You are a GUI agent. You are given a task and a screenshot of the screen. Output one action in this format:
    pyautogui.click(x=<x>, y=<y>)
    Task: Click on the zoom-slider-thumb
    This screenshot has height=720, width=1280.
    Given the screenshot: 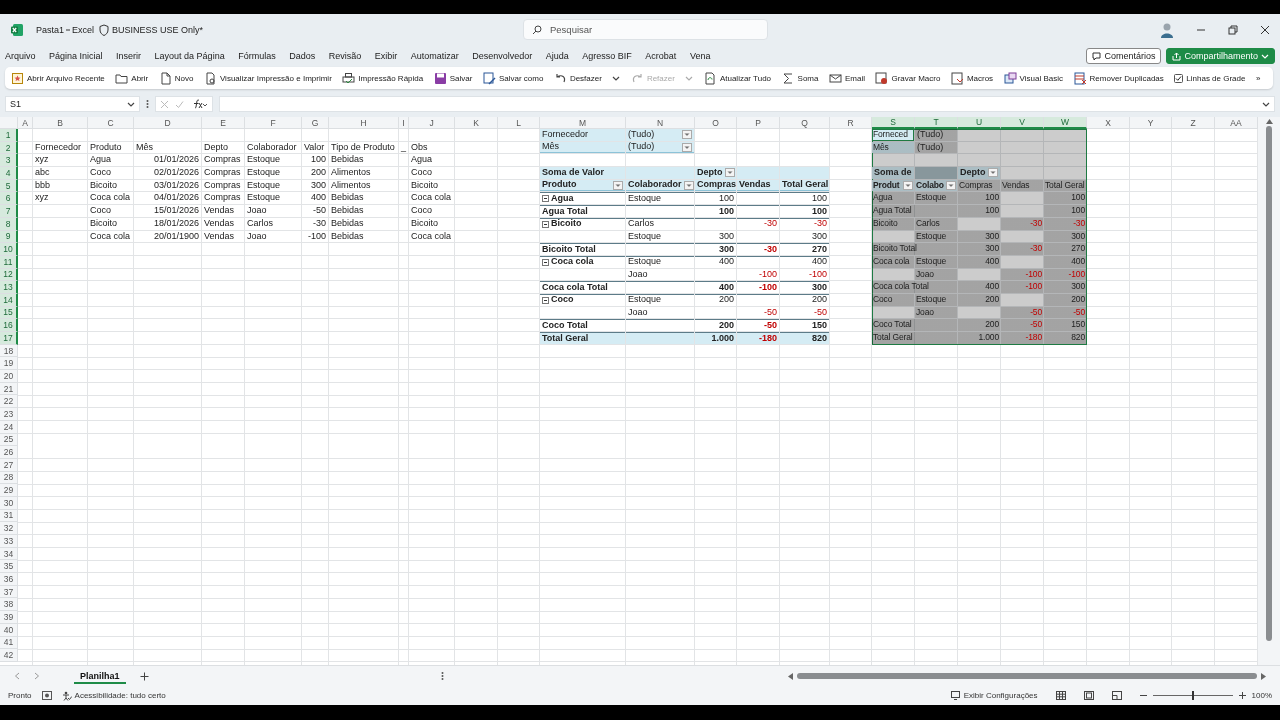 What is the action you would take?
    pyautogui.click(x=1192, y=695)
    